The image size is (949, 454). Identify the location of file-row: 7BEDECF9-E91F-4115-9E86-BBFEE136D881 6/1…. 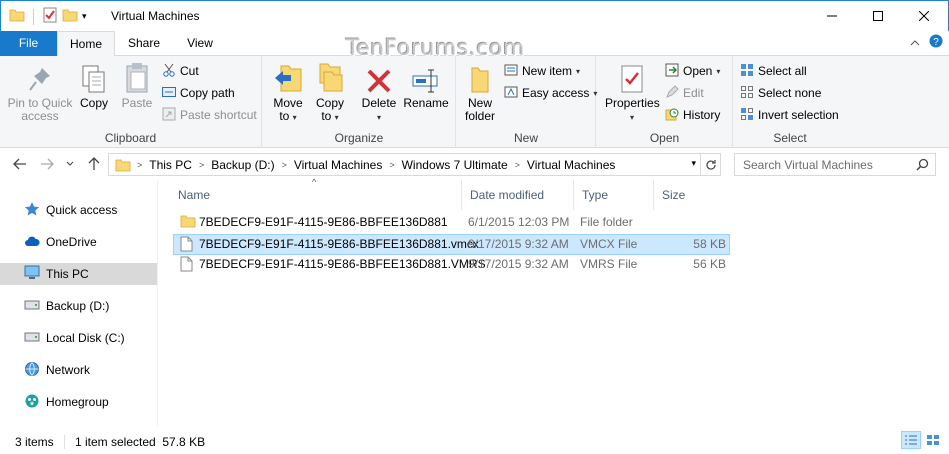
(451, 223).